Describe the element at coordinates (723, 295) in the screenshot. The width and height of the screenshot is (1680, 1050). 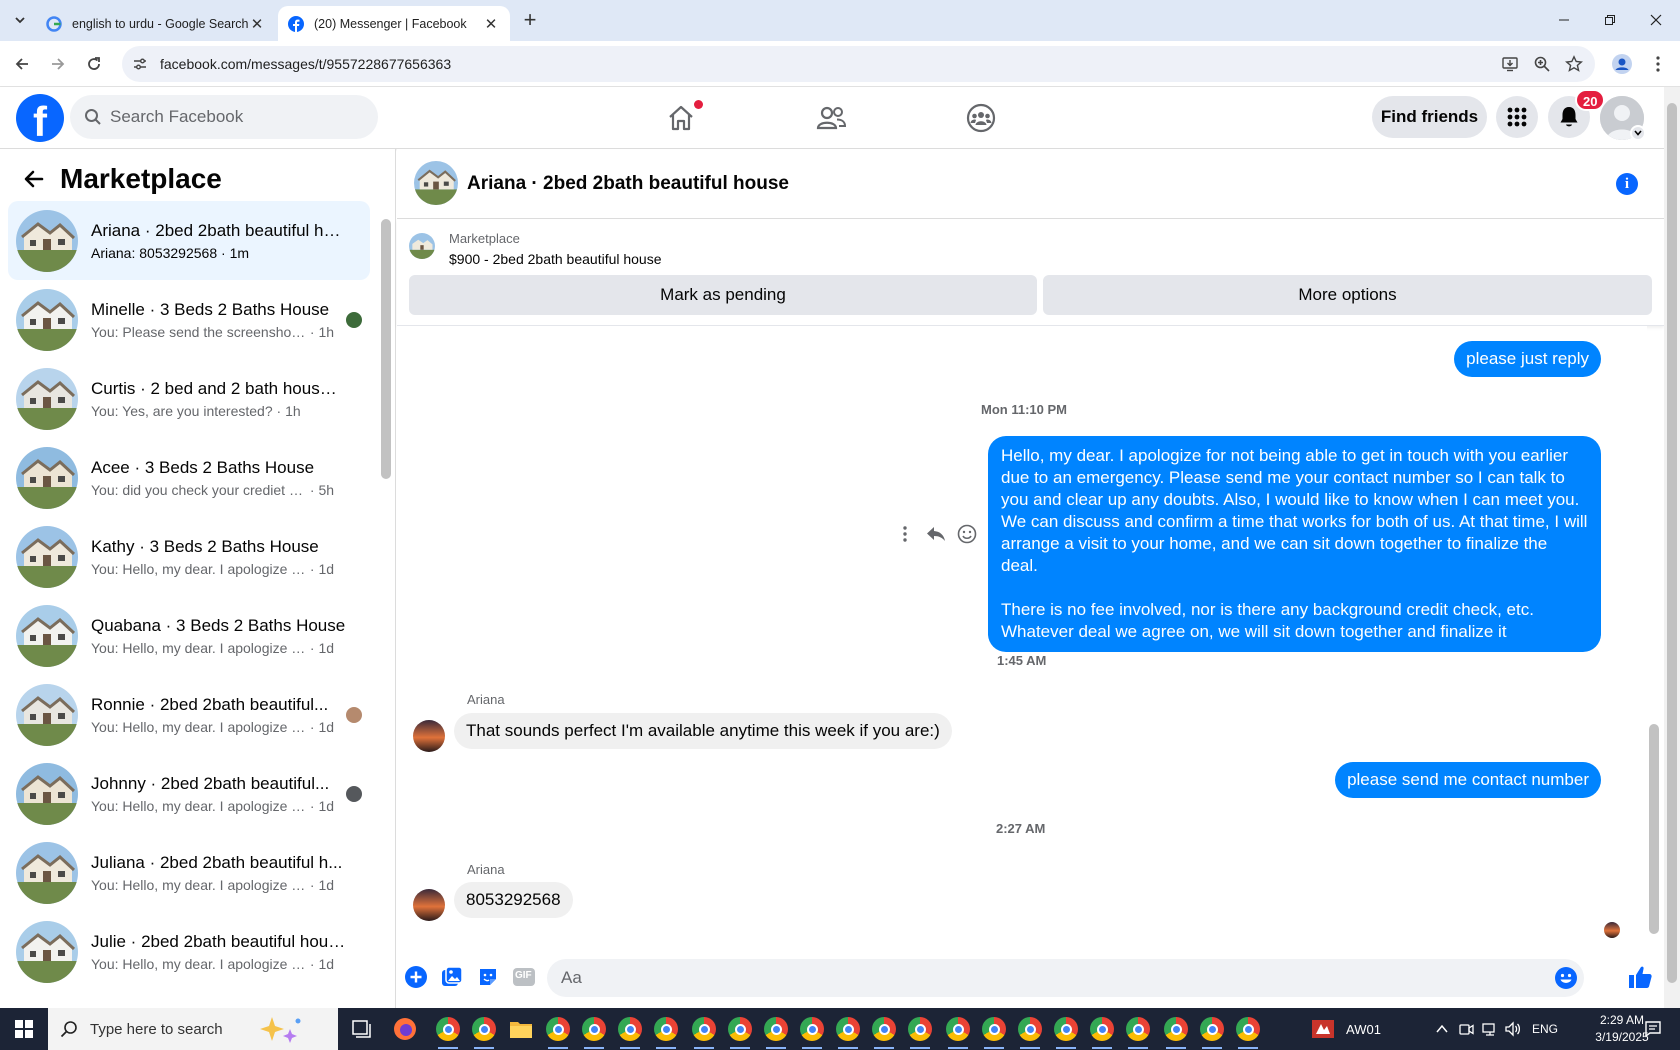
I see `mark-as-pending-button: Mark as pending` at that location.